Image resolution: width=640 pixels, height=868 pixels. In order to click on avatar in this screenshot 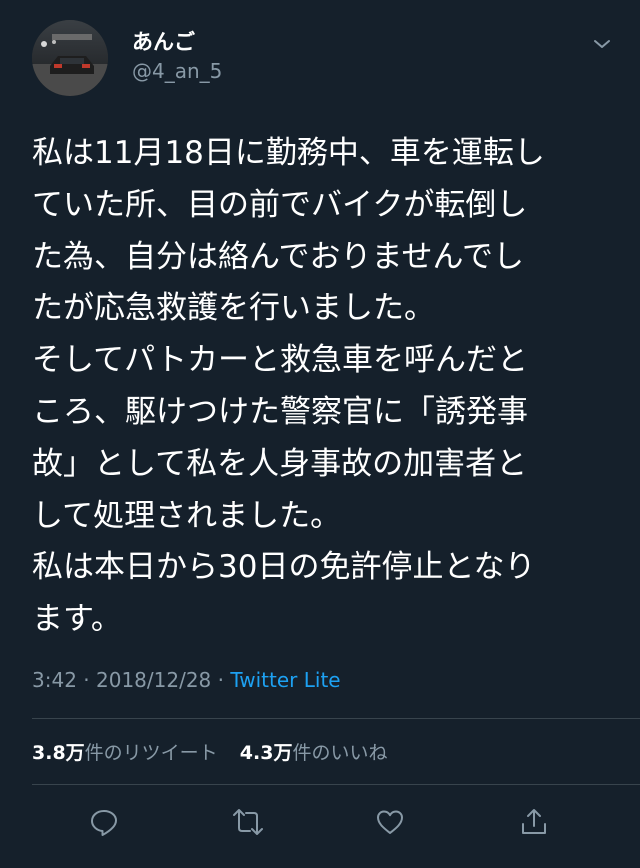, I will do `click(70, 58)`.